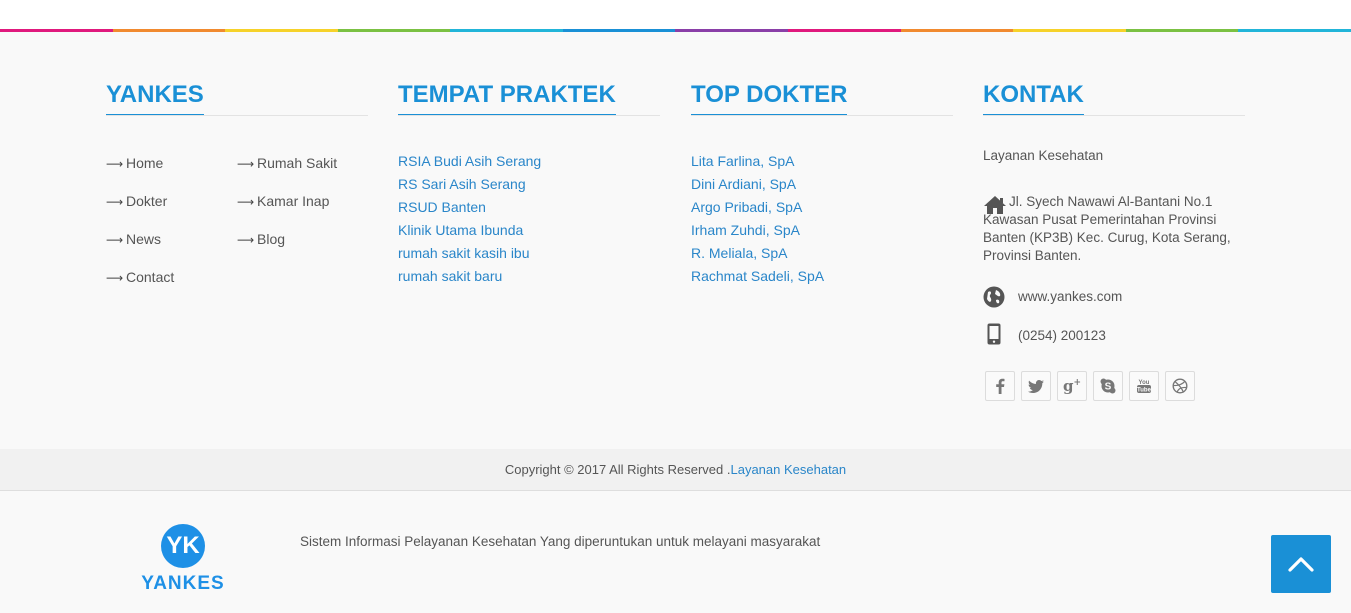 The image size is (1351, 613). I want to click on column-title-top-dokter: TOP DOKTER, so click(769, 98).